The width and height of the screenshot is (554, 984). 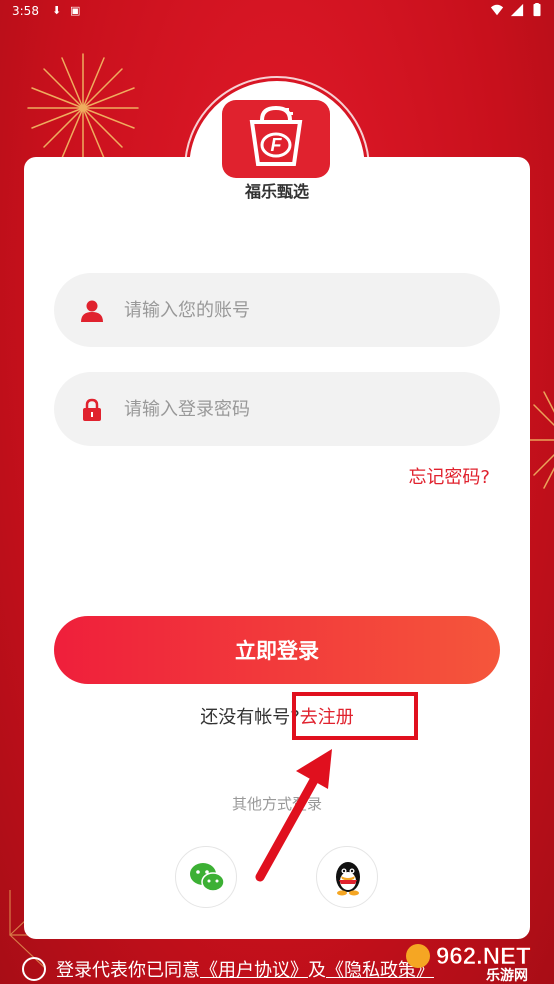 What do you see at coordinates (34, 969) in the screenshot?
I see `agree-radio-button` at bounding box center [34, 969].